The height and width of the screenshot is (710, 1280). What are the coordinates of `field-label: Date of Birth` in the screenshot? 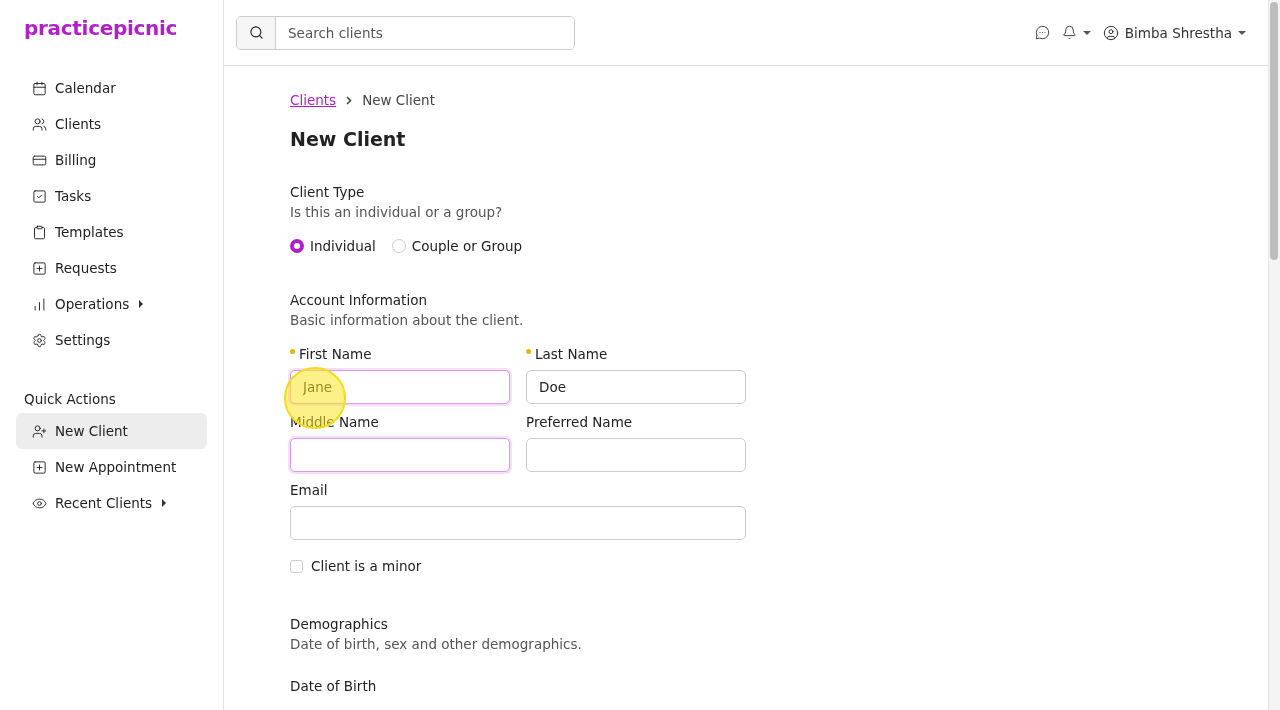 It's located at (334, 686).